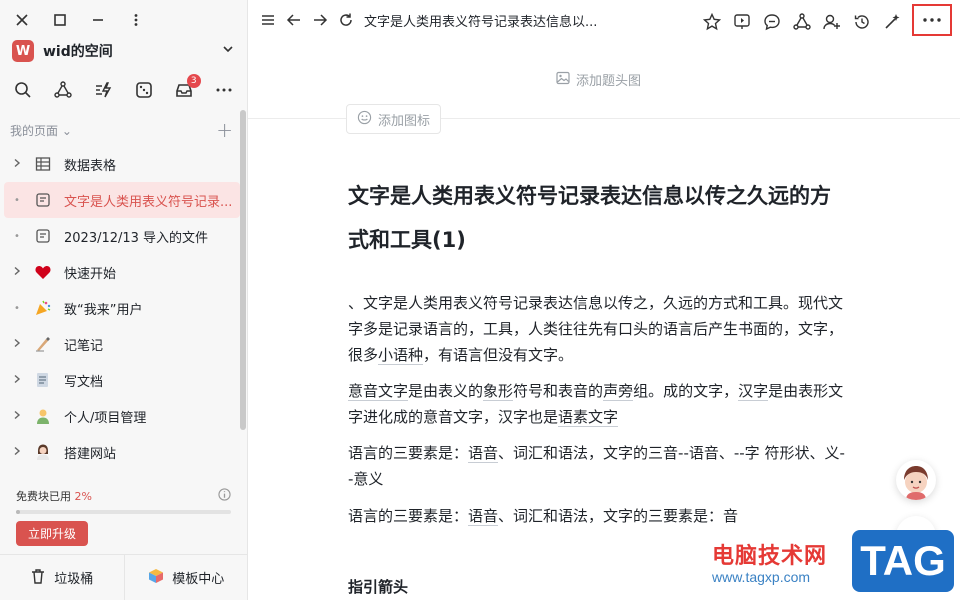  Describe the element at coordinates (84, 346) in the screenshot. I see `sidebar-item-label: 记笔记` at that location.